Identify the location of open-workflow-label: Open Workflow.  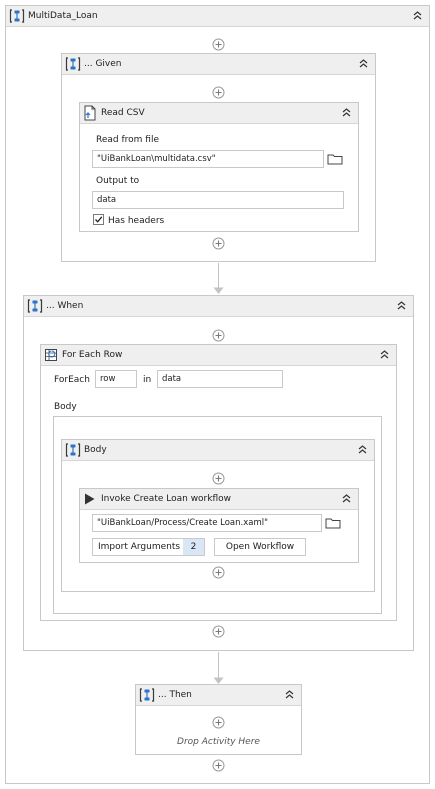
(260, 547).